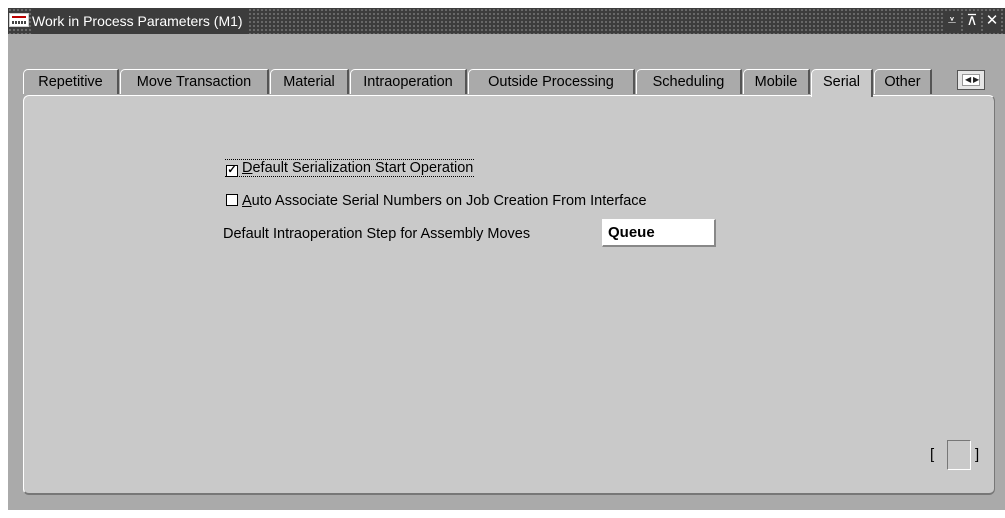 The height and width of the screenshot is (518, 1005). I want to click on default-intraoperation-step-field: Queue, so click(659, 233).